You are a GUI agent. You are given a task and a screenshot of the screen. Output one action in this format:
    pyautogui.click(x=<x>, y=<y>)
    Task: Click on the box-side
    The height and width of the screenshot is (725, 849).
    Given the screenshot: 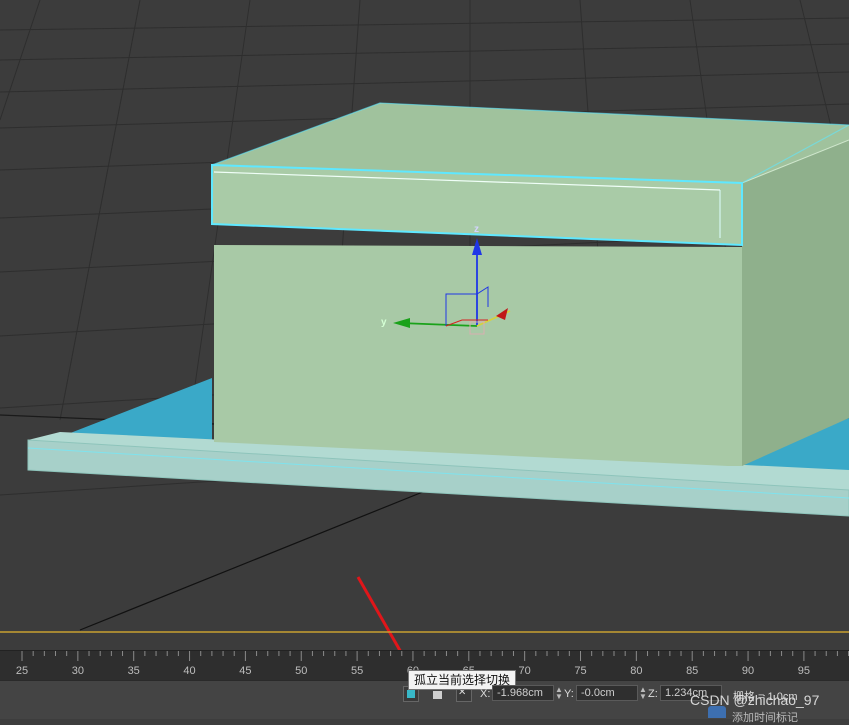 What is the action you would take?
    pyautogui.click(x=795, y=303)
    